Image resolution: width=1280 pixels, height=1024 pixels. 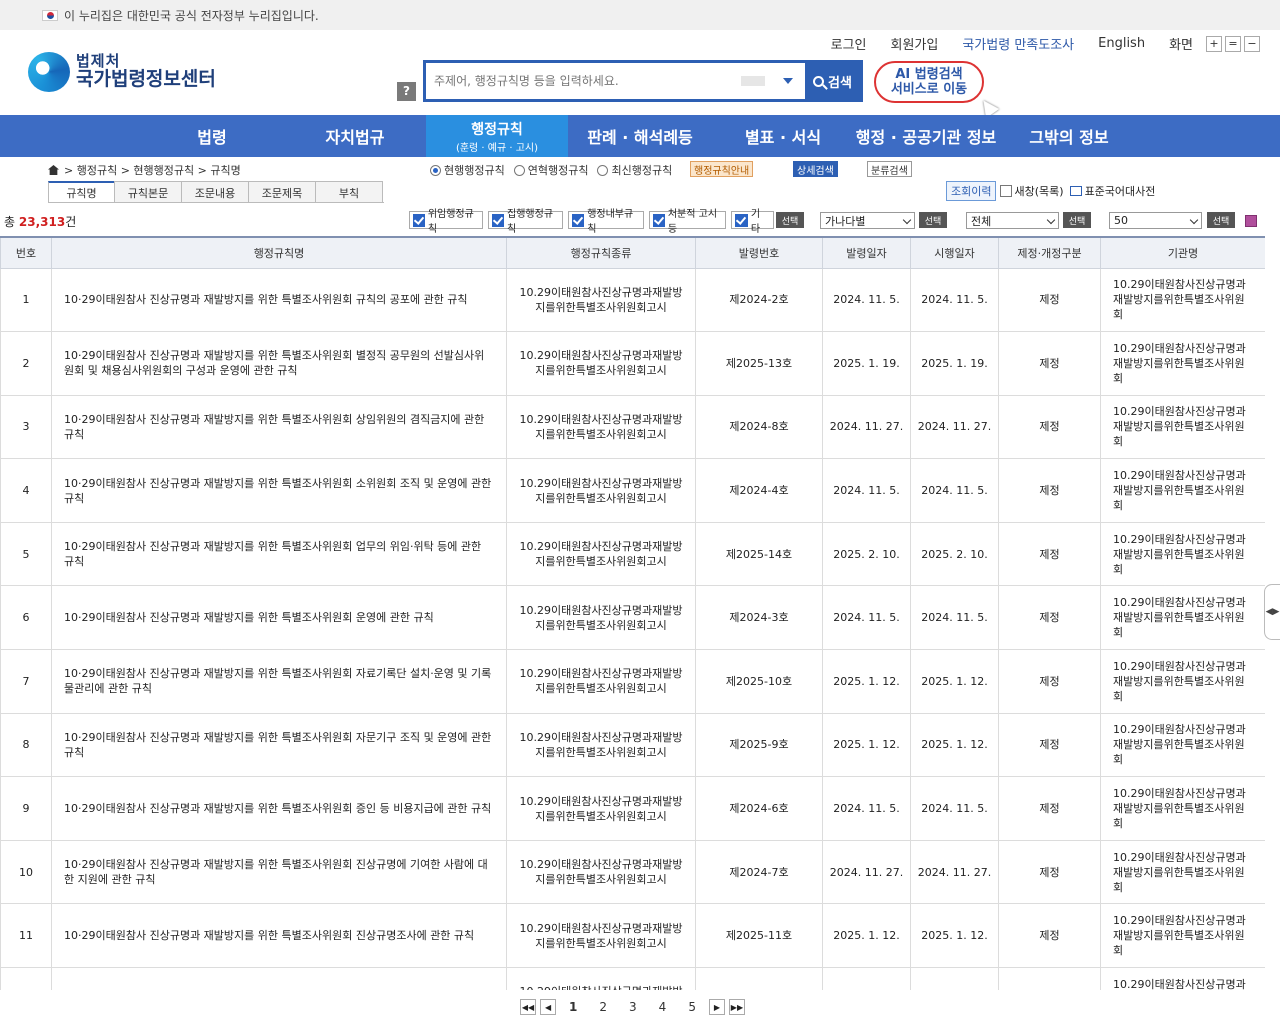 I want to click on search-dropdown-icon, so click(x=788, y=81).